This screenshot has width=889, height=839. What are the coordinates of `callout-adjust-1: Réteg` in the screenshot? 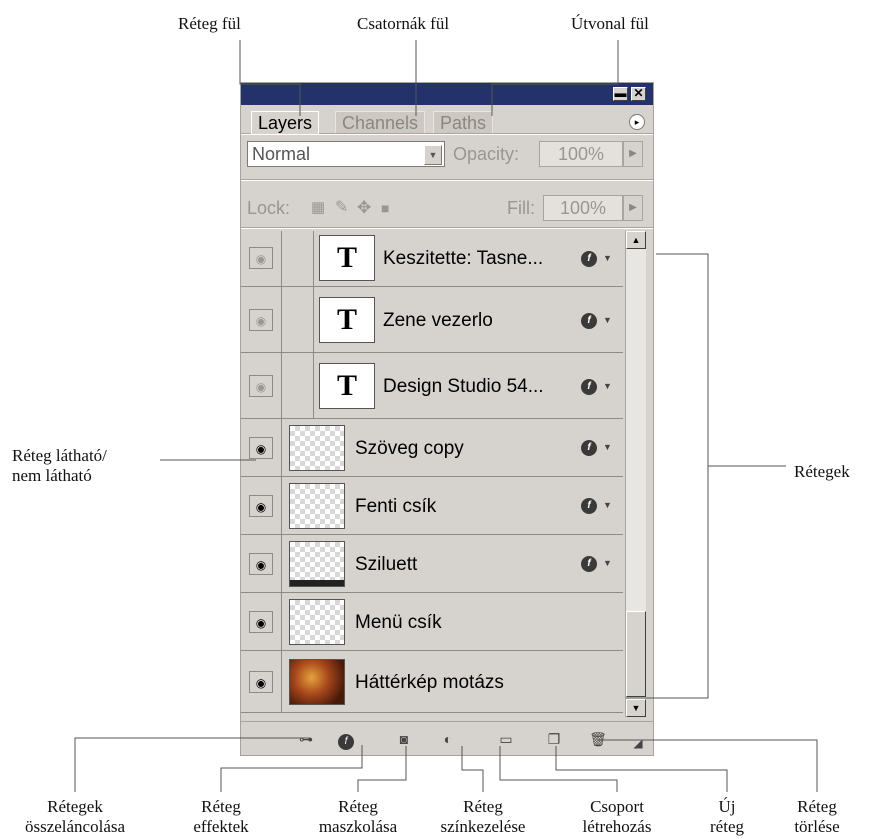 It's located at (483, 806).